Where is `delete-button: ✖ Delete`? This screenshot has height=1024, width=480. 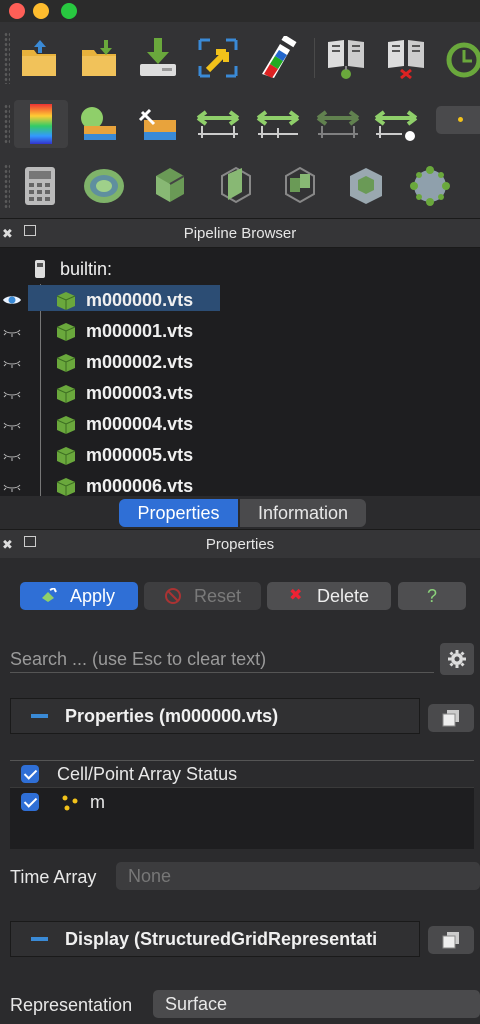 delete-button: ✖ Delete is located at coordinates (329, 596).